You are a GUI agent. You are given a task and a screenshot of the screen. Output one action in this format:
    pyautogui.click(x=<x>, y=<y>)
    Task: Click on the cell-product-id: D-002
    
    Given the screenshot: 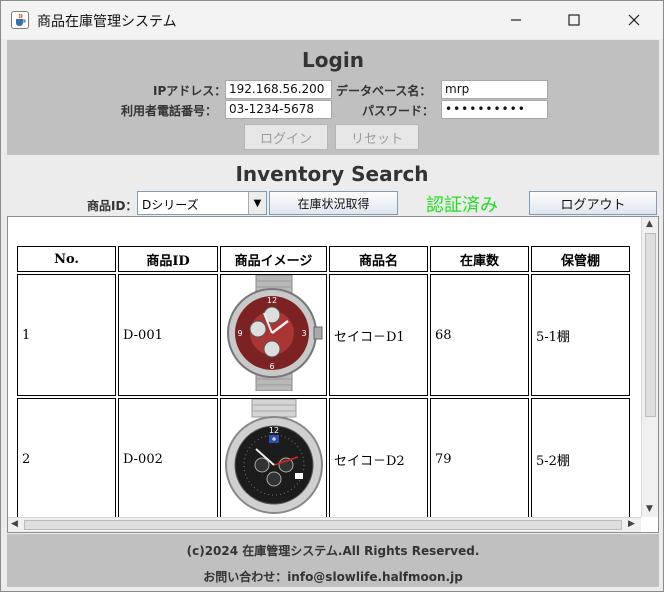 What is the action you would take?
    pyautogui.click(x=168, y=459)
    